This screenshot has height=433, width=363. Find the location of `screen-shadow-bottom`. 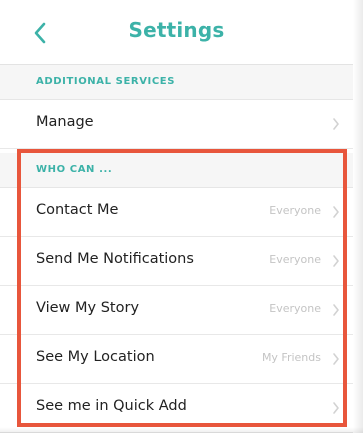

screen-shadow-bottom is located at coordinates (181, 430).